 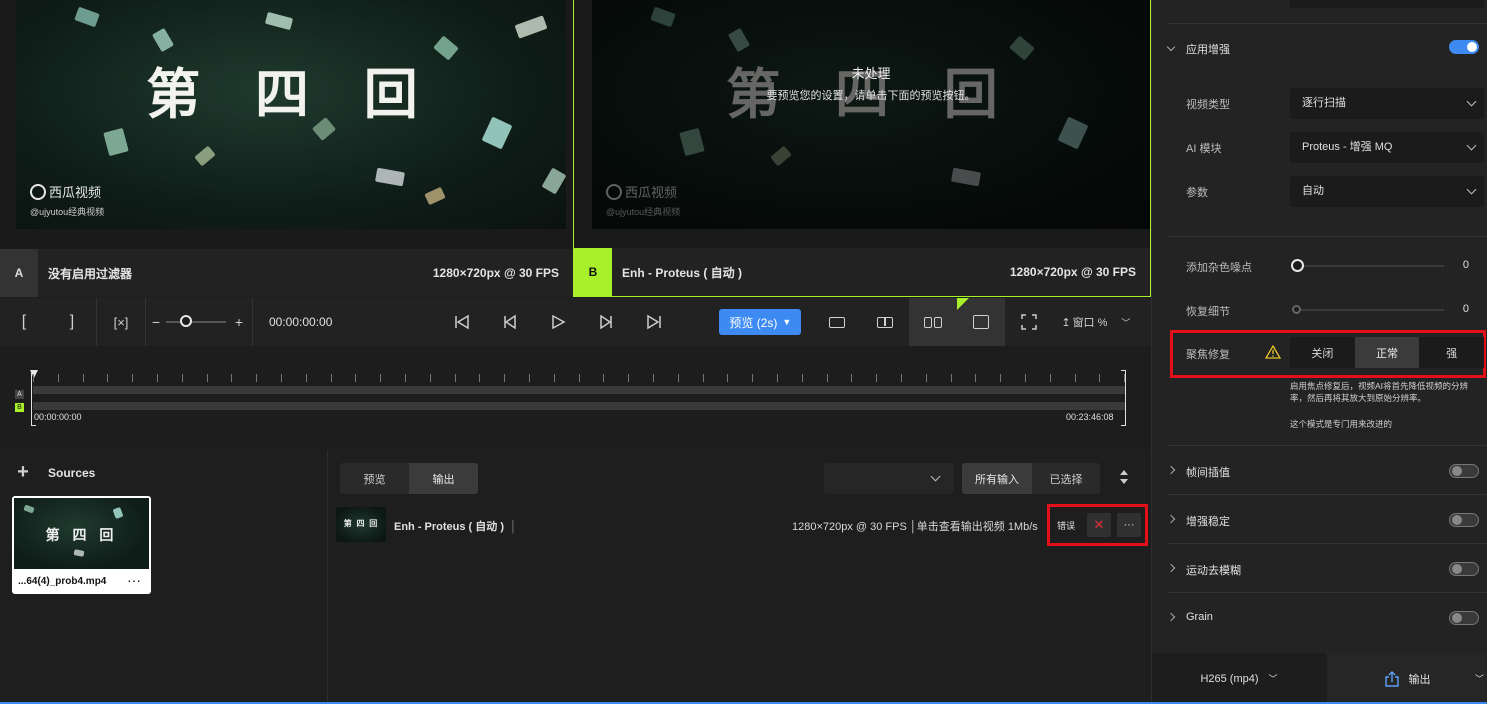 I want to click on tab-selected: 已选择, so click(x=1066, y=478).